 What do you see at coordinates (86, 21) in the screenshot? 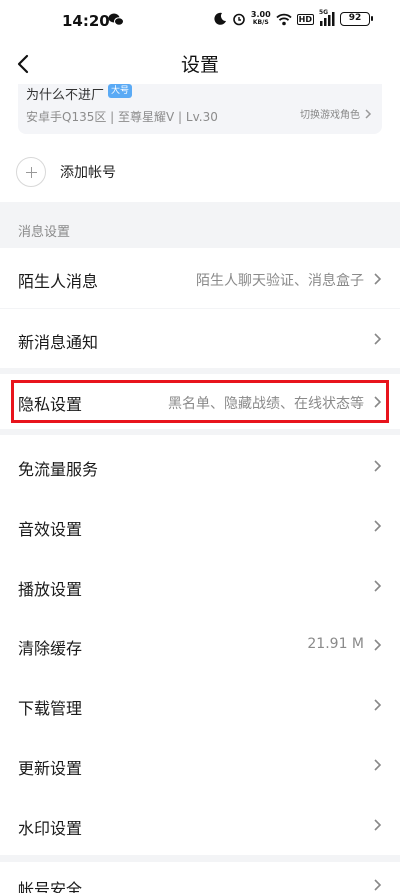
I see `status-time: 14:20` at bounding box center [86, 21].